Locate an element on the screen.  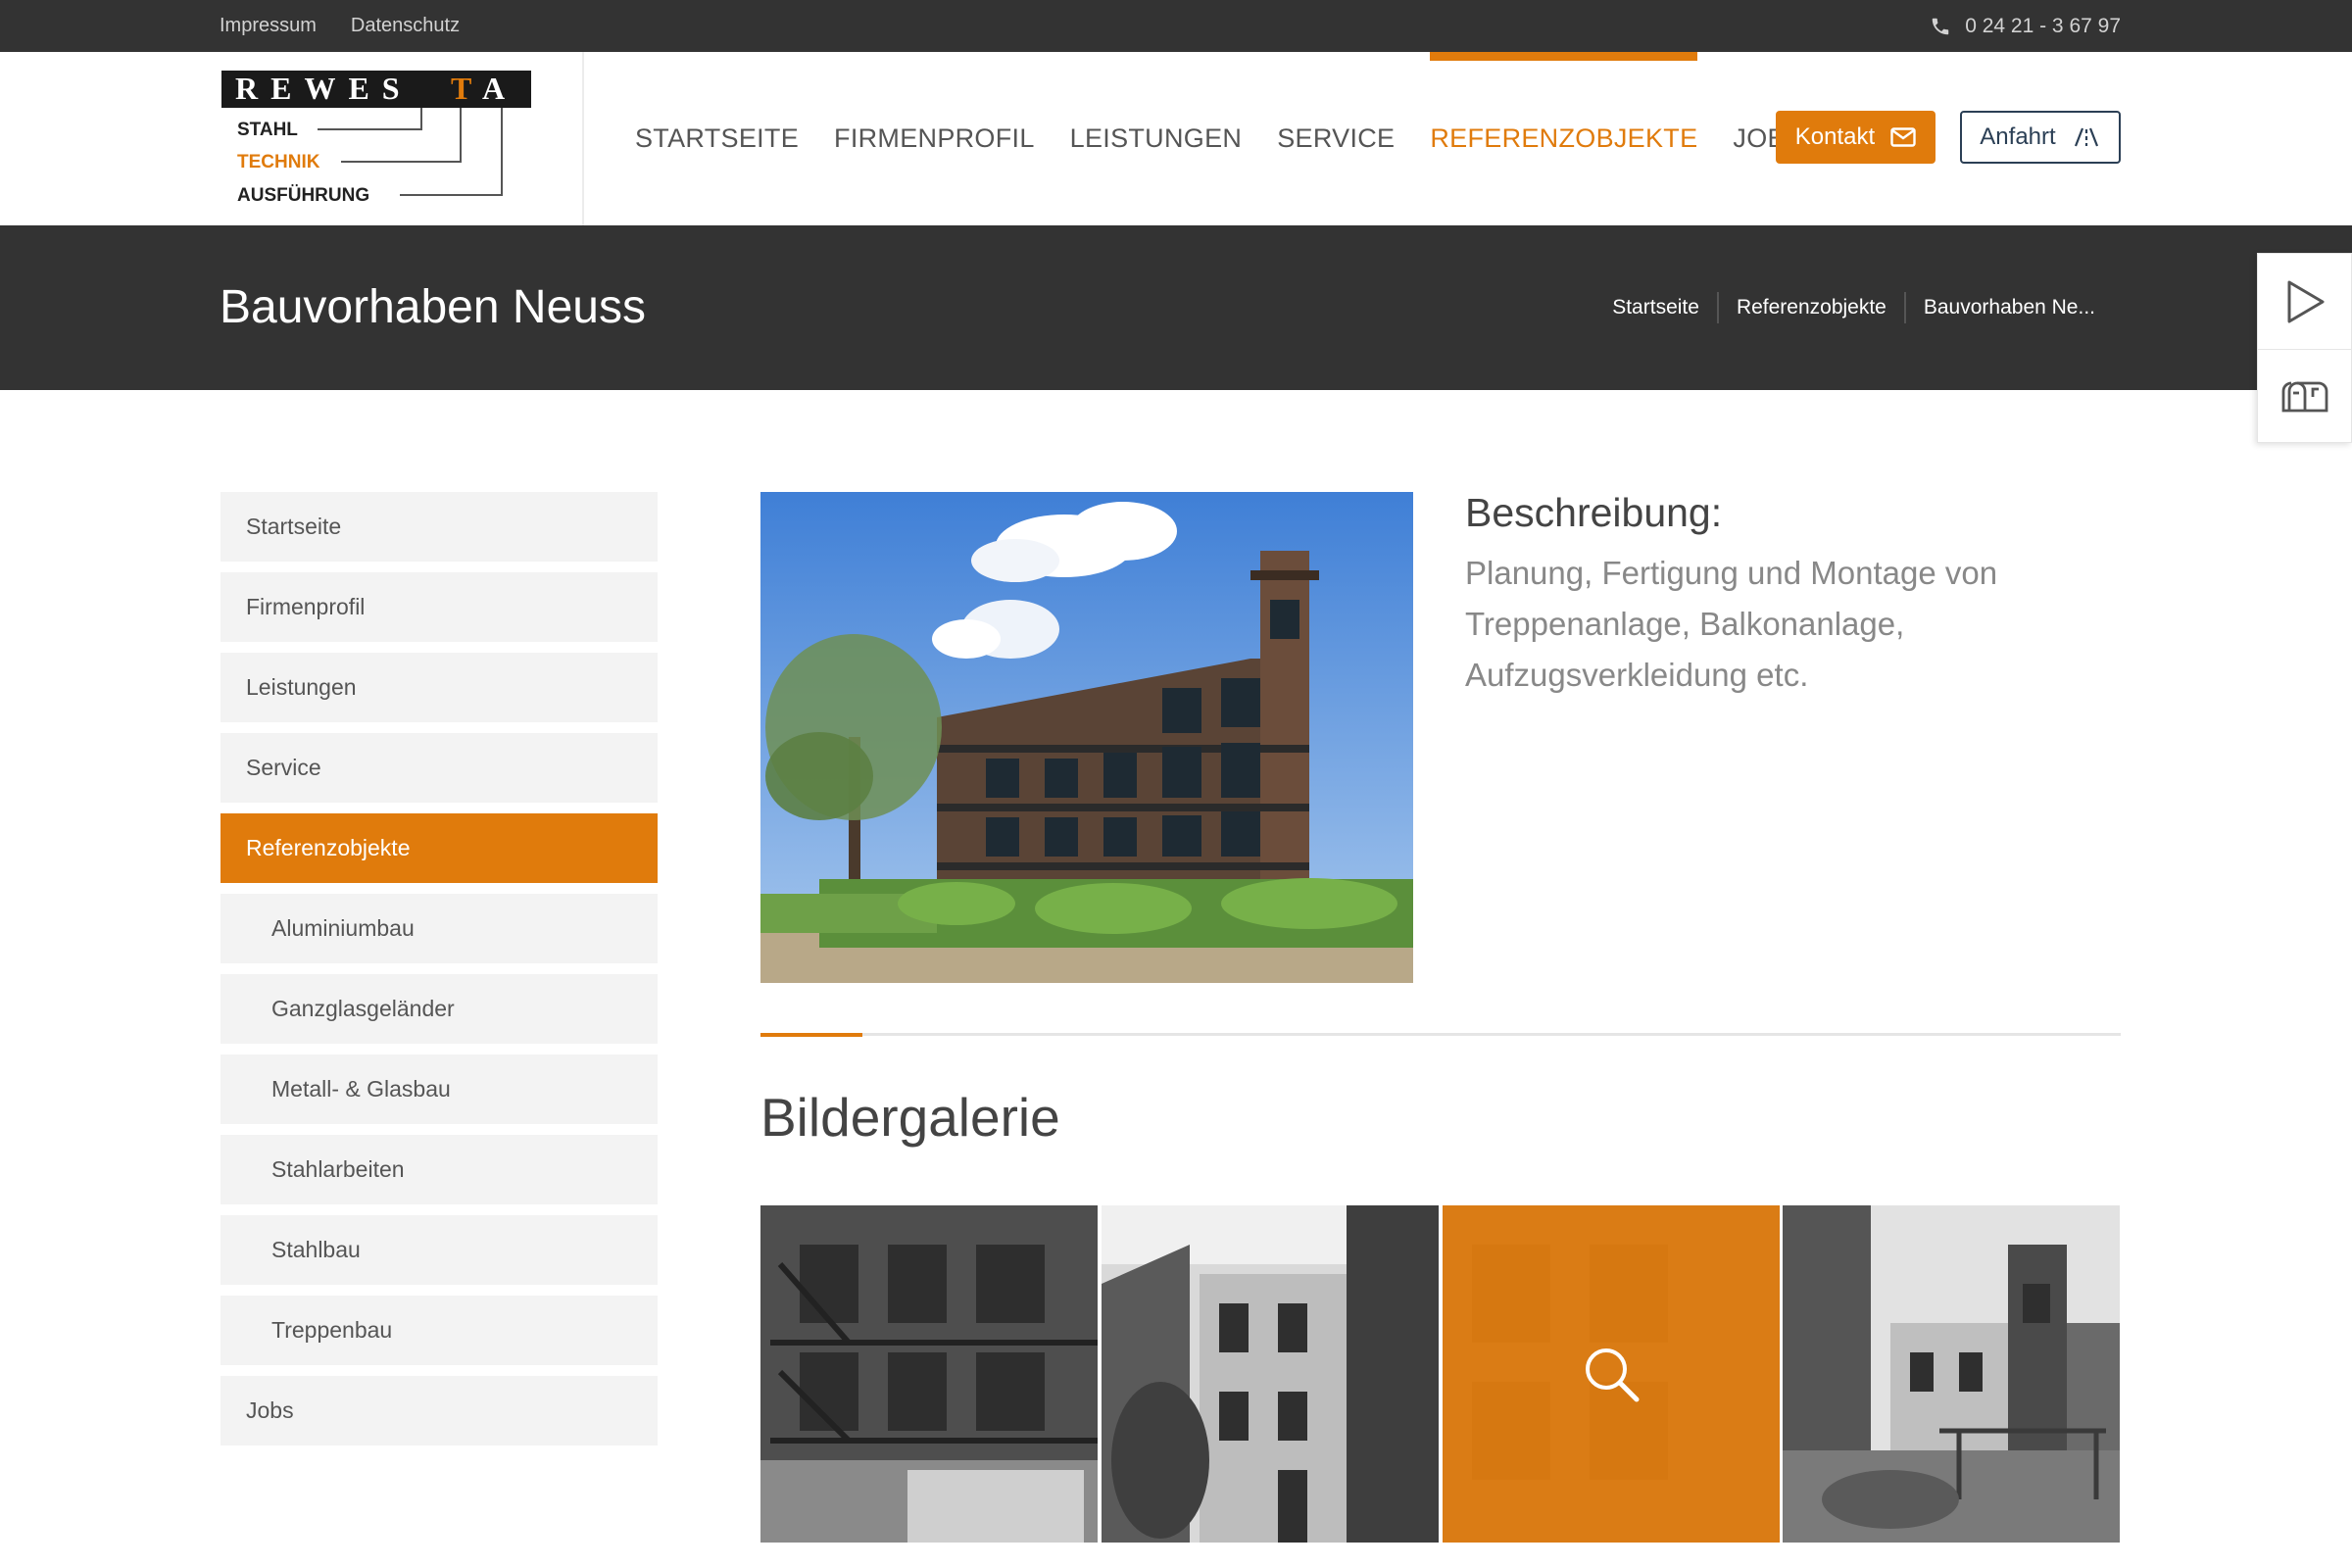
phone-number: 0 24 21 - 3 67 97 is located at coordinates (2043, 25).